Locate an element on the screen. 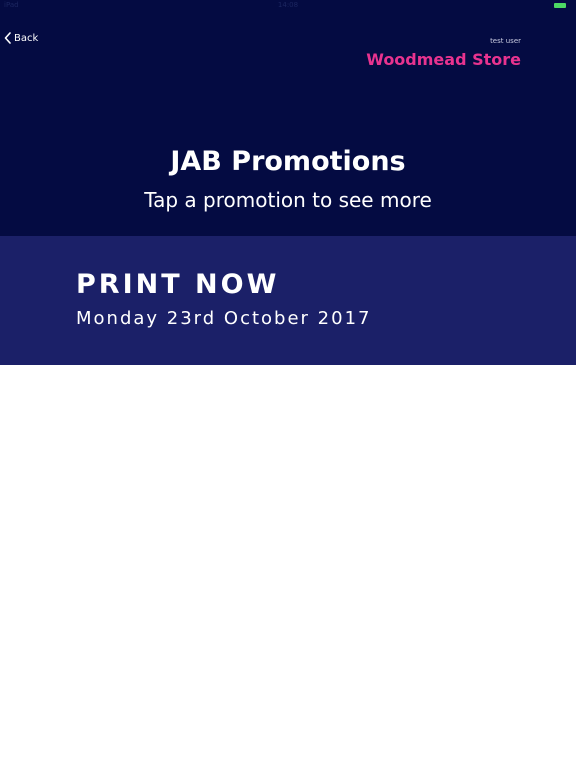 Image resolution: width=576 pixels, height=768 pixels. store-name: Woodmead Store is located at coordinates (443, 59).